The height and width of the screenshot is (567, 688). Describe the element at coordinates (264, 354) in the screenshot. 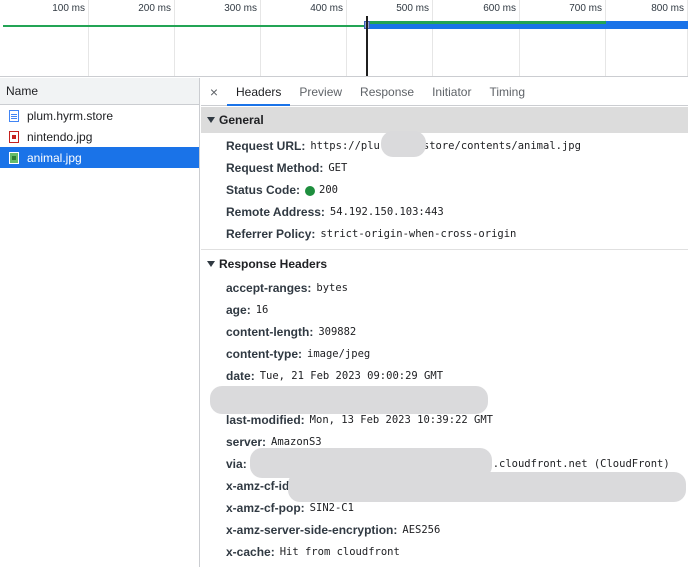

I see `header-key: content-type` at that location.